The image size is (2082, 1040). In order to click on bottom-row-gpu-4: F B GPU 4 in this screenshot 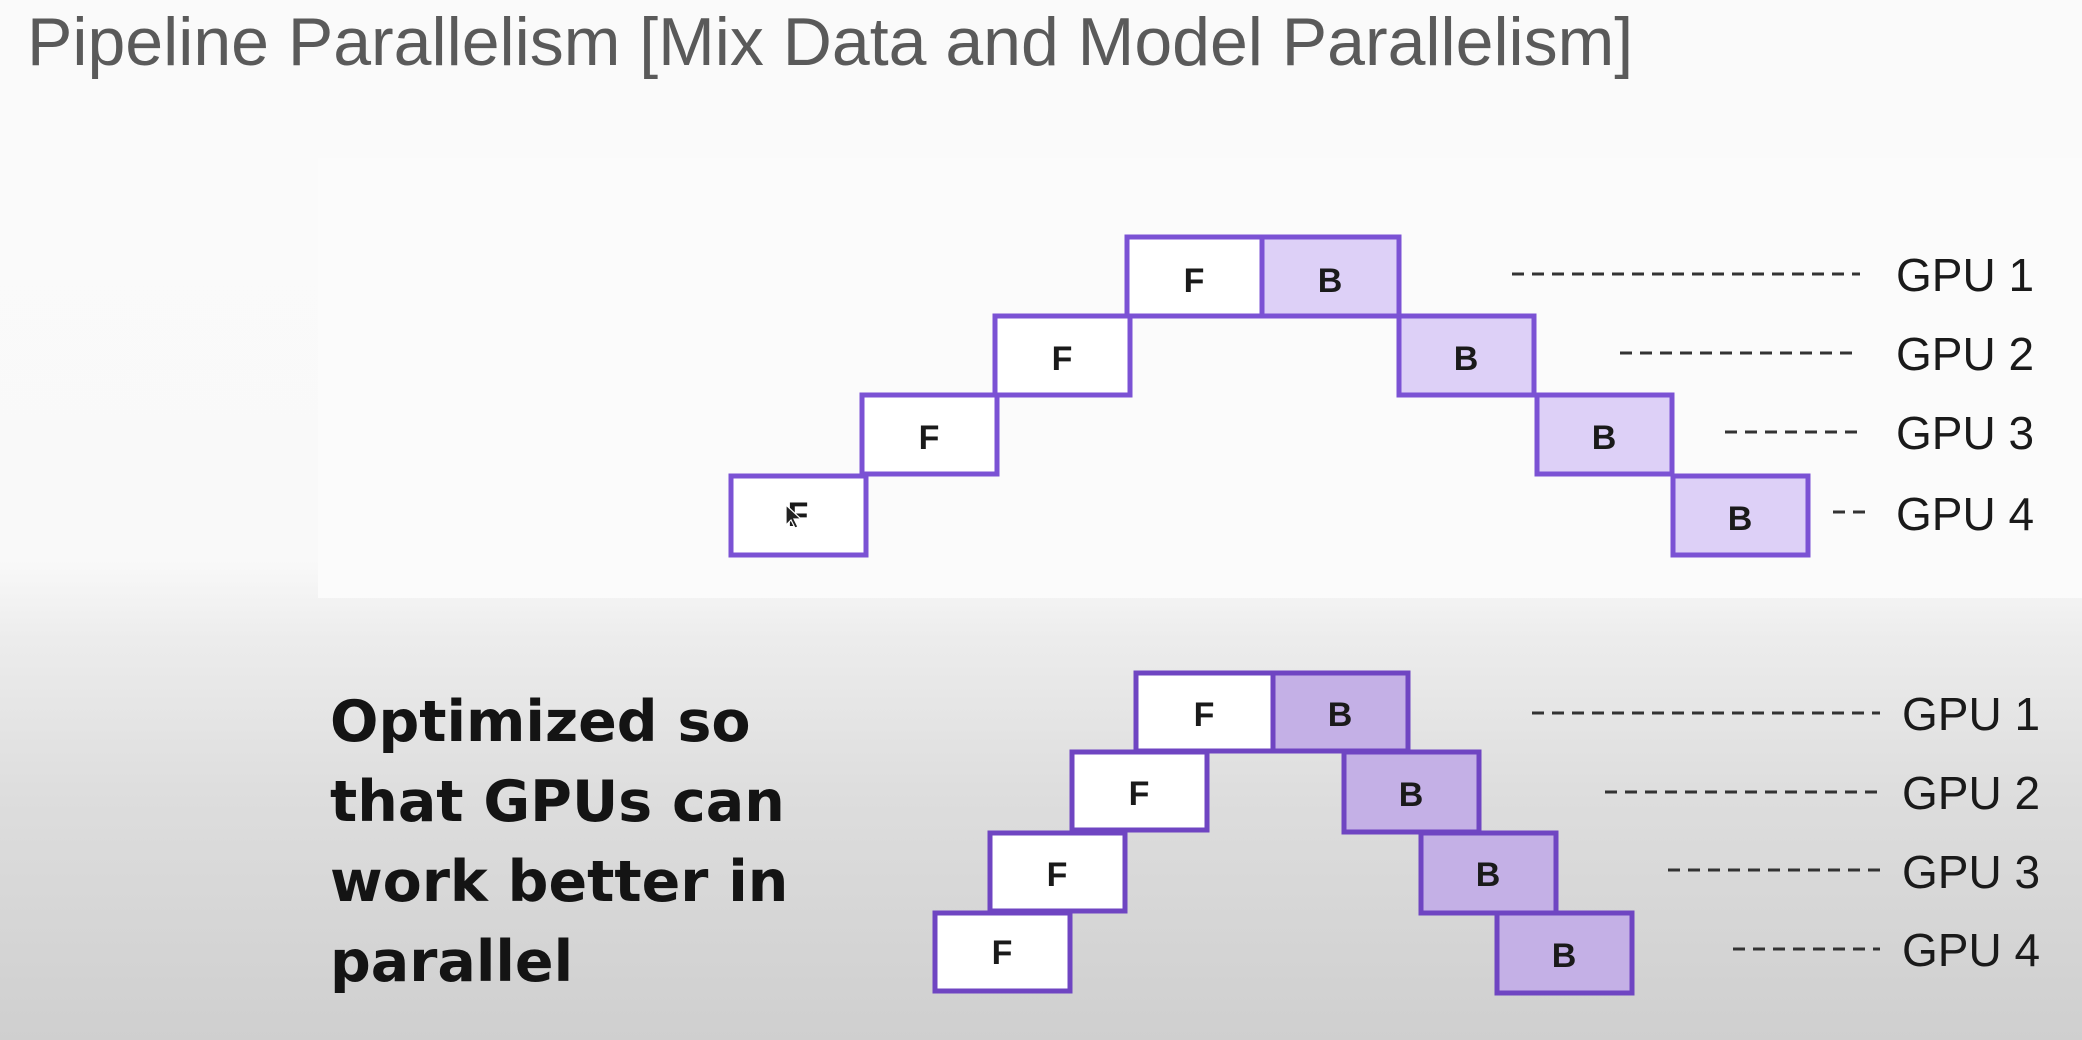, I will do `click(1486, 953)`.